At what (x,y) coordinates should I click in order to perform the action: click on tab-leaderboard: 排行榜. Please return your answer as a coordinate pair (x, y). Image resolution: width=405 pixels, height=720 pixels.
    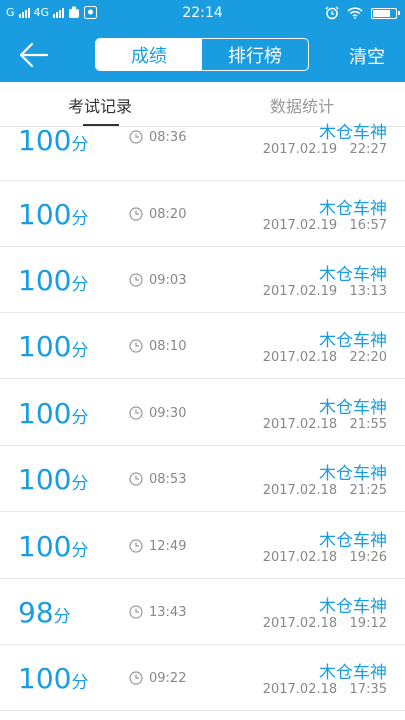
    Looking at the image, I should click on (255, 54).